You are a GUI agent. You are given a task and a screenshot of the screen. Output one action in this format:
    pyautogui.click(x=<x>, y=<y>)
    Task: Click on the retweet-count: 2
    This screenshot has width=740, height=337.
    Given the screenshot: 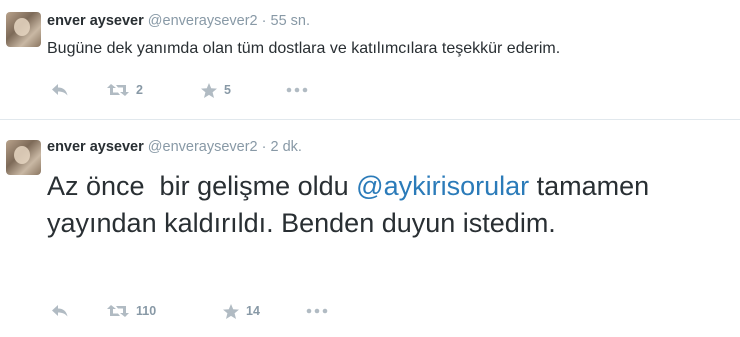 What is the action you would take?
    pyautogui.click(x=139, y=90)
    